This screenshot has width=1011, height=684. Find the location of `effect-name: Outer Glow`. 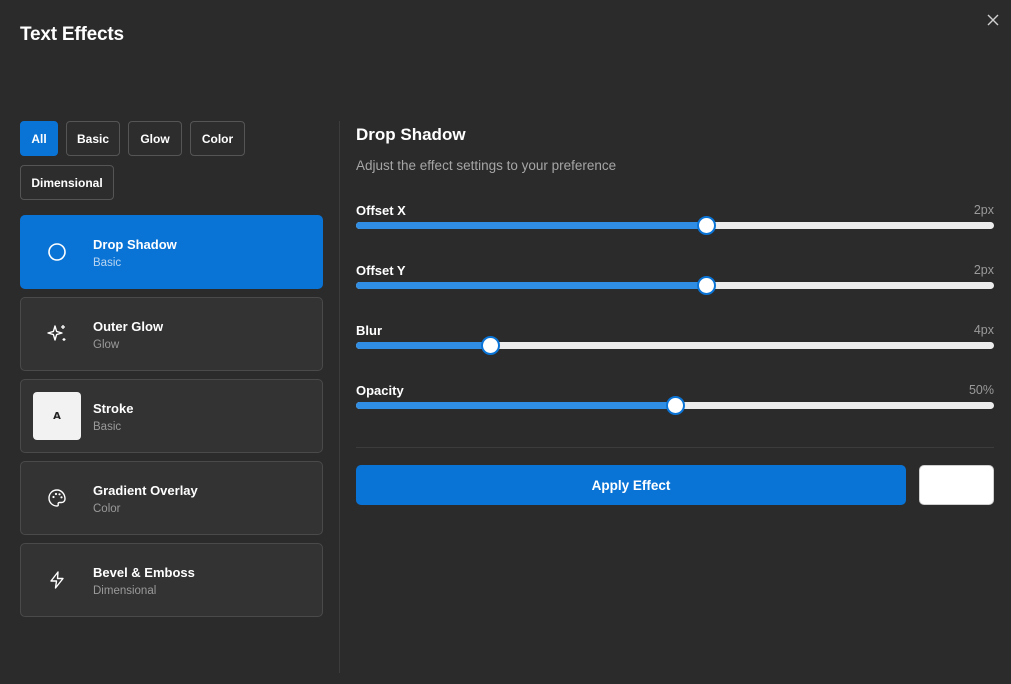

effect-name: Outer Glow is located at coordinates (128, 326).